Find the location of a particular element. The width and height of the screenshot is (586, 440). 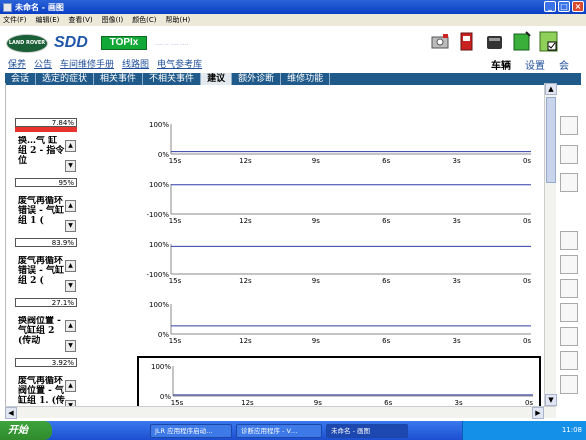

menu-colors: 颜色(C) is located at coordinates (144, 20).